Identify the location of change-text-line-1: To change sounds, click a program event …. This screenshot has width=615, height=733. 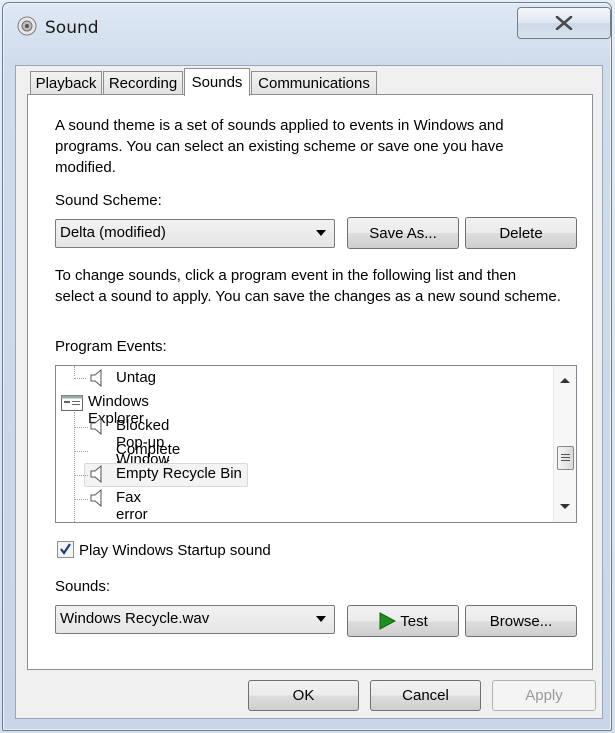
(286, 275).